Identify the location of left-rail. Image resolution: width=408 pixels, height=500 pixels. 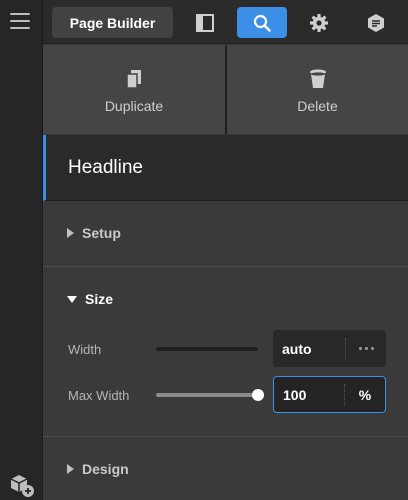
(21, 250).